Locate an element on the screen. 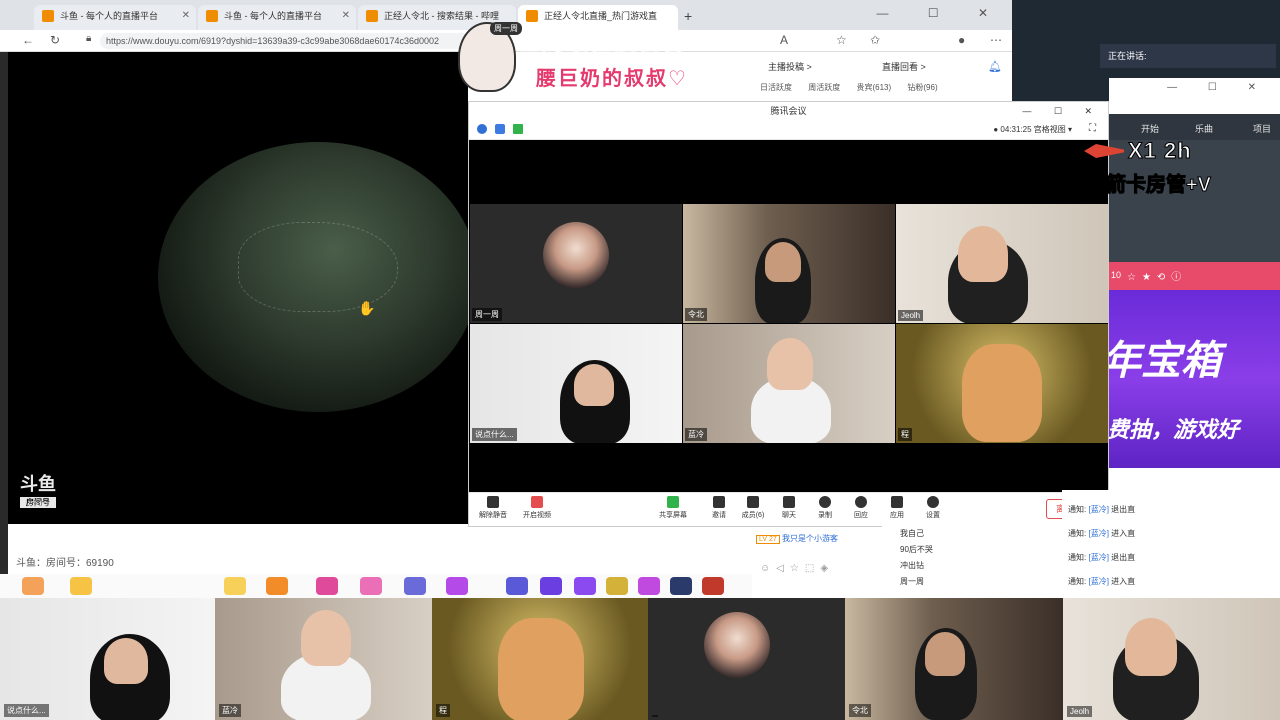  tab-diamond: 钻粉(96) is located at coordinates (922, 87).